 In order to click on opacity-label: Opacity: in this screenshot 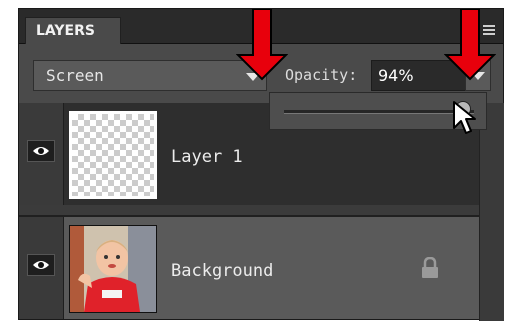, I will do `click(321, 75)`.